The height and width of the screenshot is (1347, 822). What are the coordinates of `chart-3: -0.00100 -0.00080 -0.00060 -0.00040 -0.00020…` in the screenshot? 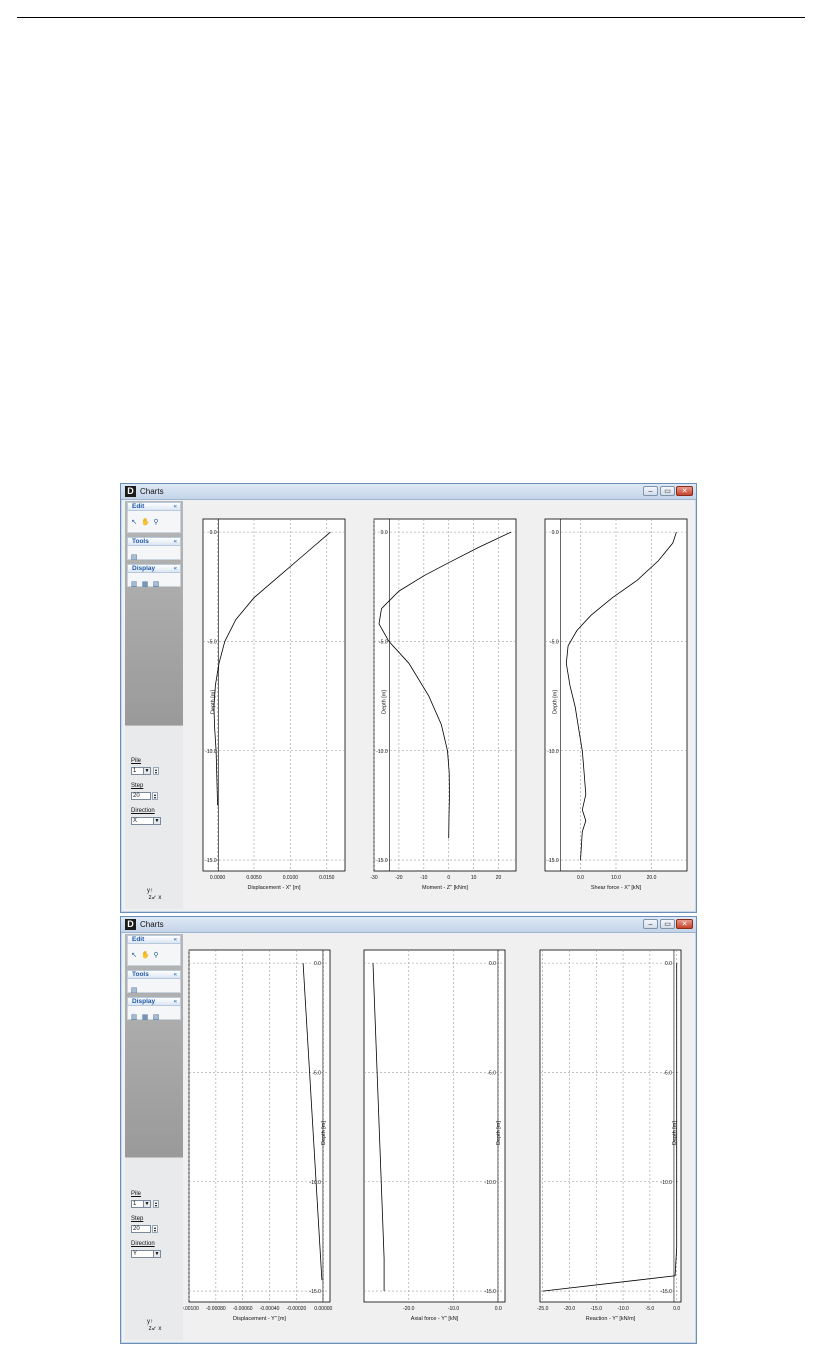 It's located at (256, 1135).